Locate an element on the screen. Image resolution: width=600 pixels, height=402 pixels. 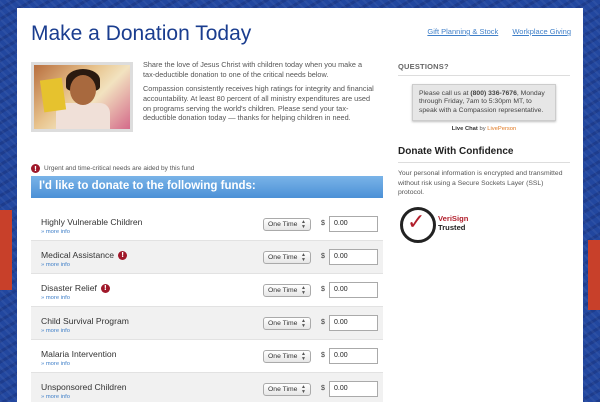
fund-label: Malaria Intervention is located at coordinates (79, 354).